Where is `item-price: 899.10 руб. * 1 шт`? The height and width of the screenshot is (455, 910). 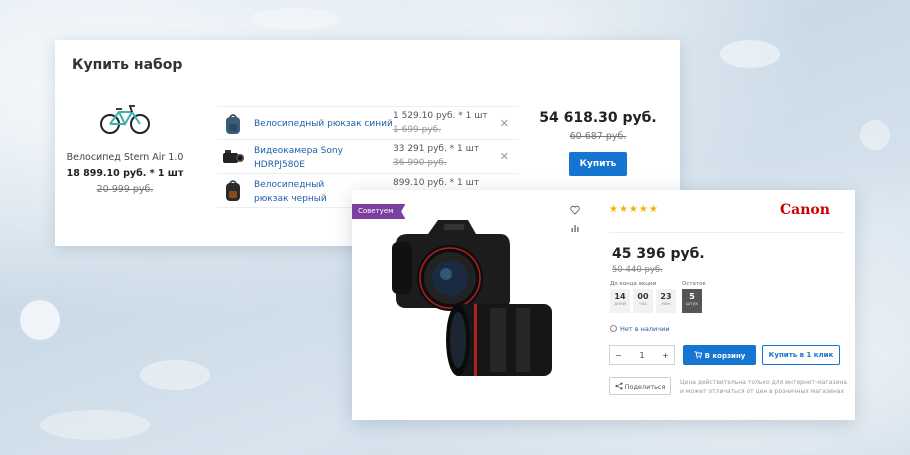 item-price: 899.10 руб. * 1 шт is located at coordinates (436, 183).